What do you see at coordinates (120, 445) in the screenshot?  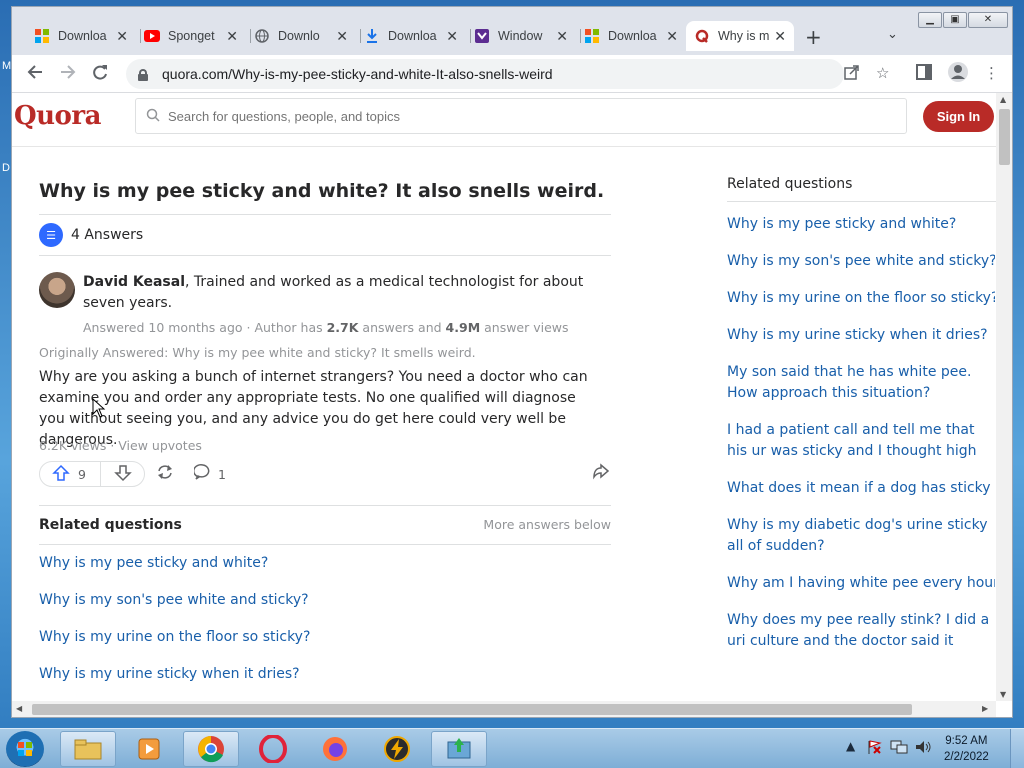 I see `answer-views: 6.2K views · View upvotes` at bounding box center [120, 445].